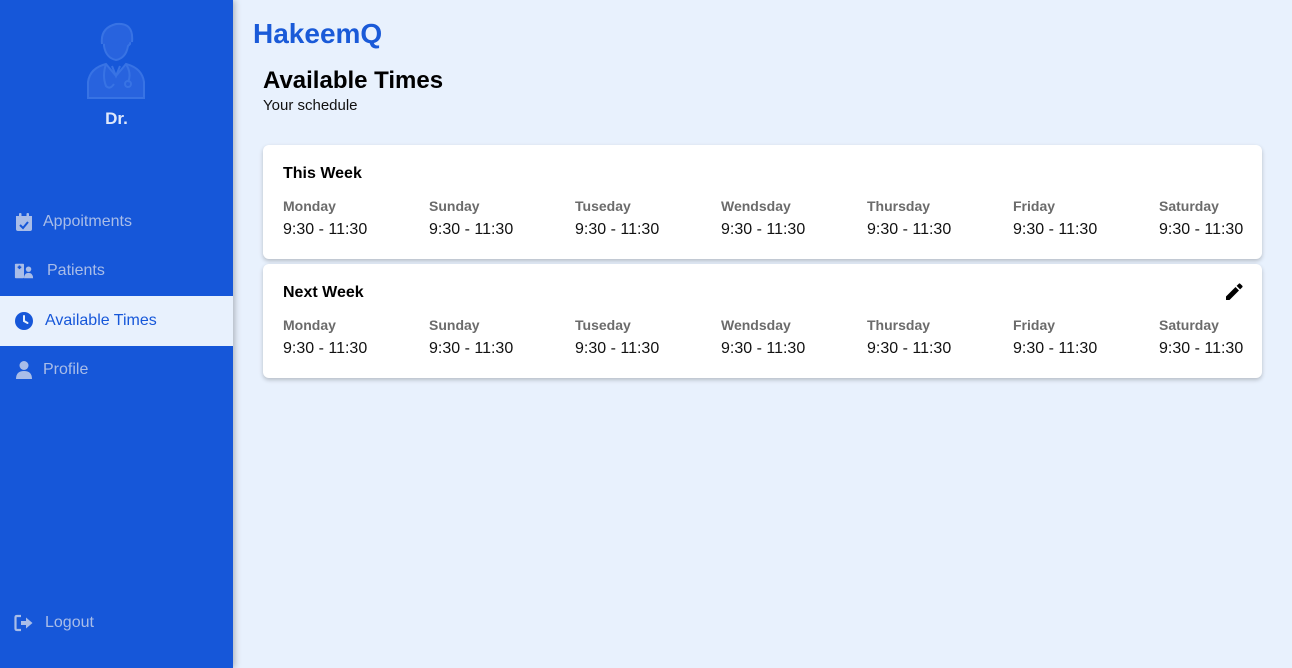  What do you see at coordinates (66, 370) in the screenshot?
I see `sidebar-item-label: Profile` at bounding box center [66, 370].